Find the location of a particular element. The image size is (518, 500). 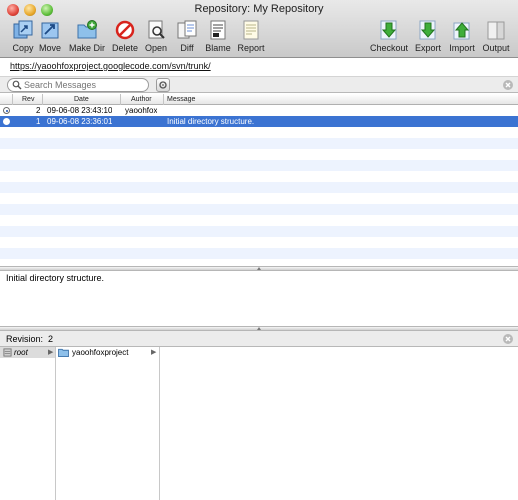

message-pane: Initial directory structure. is located at coordinates (259, 298).